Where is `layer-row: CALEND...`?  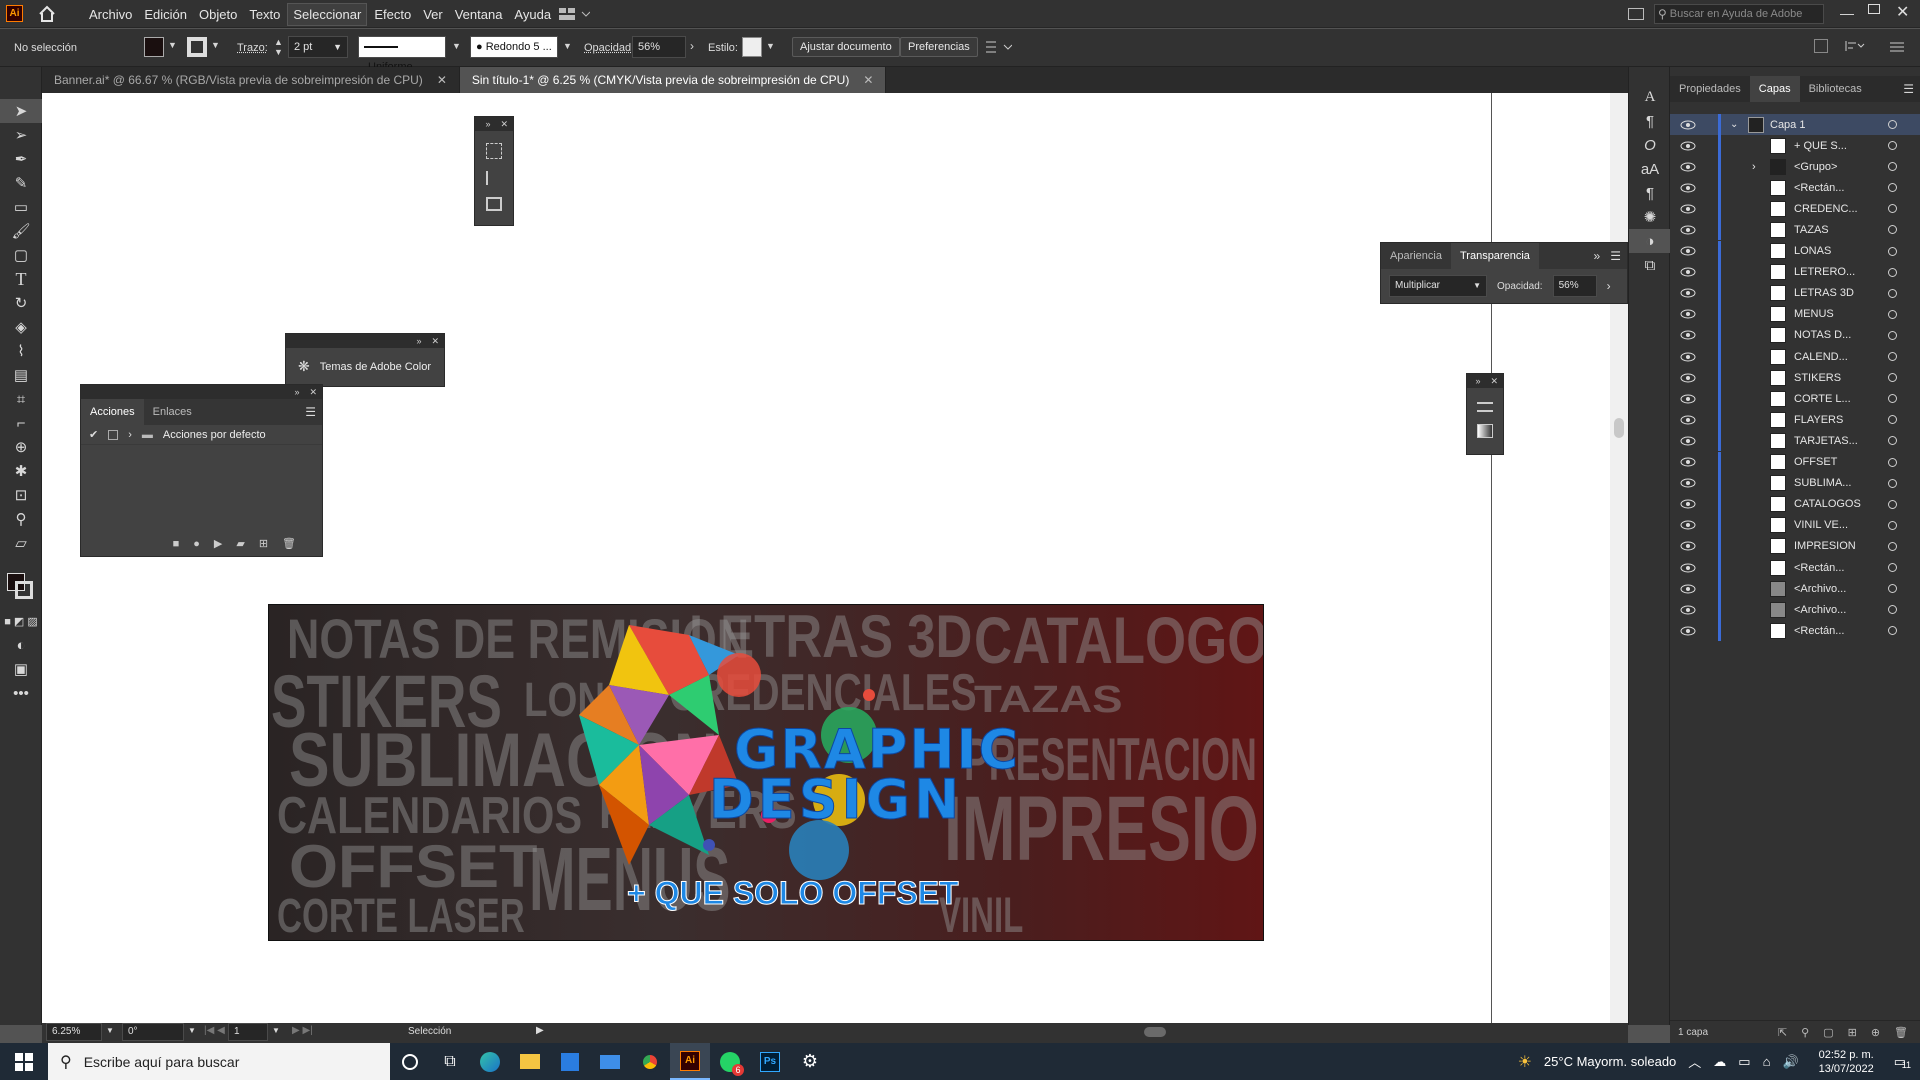
layer-row: CALEND... is located at coordinates (1795, 356).